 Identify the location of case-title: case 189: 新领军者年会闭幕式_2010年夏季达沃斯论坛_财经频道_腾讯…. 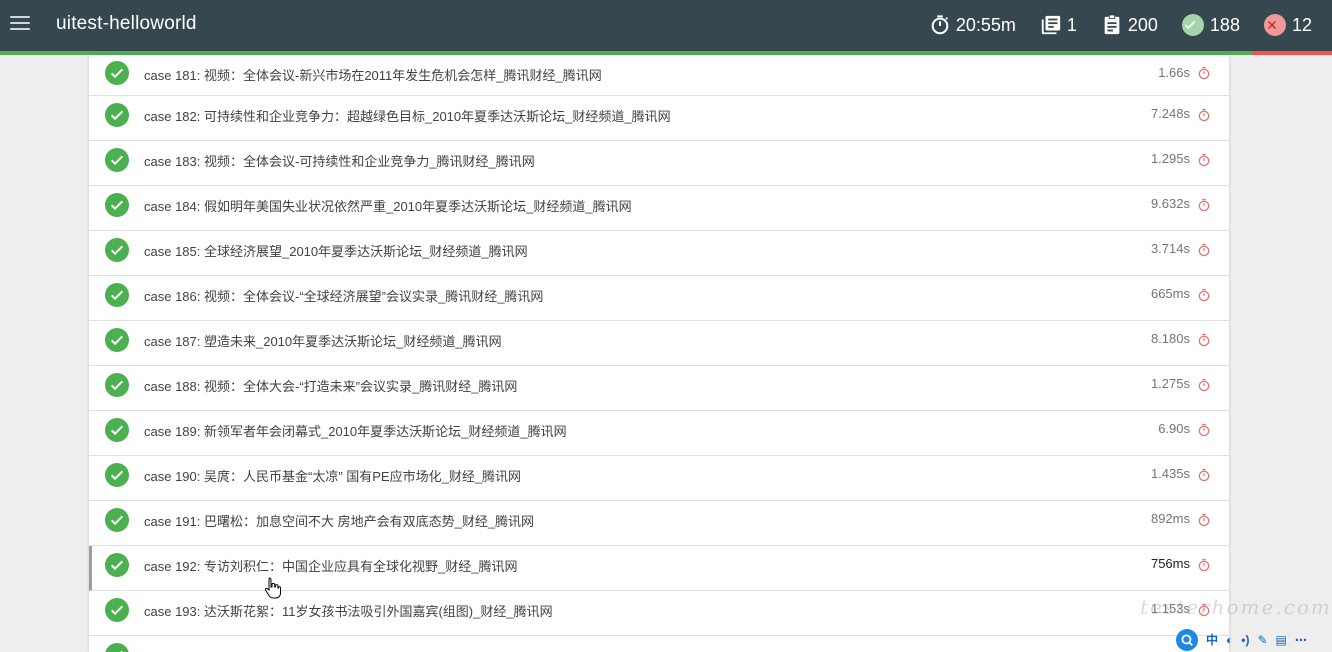
(355, 431).